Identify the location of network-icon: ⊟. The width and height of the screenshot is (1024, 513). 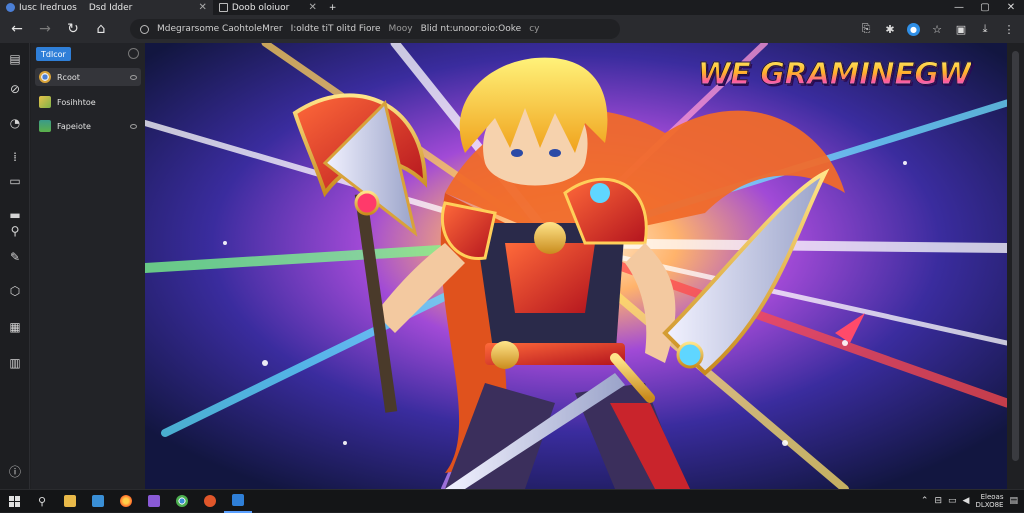
(938, 501).